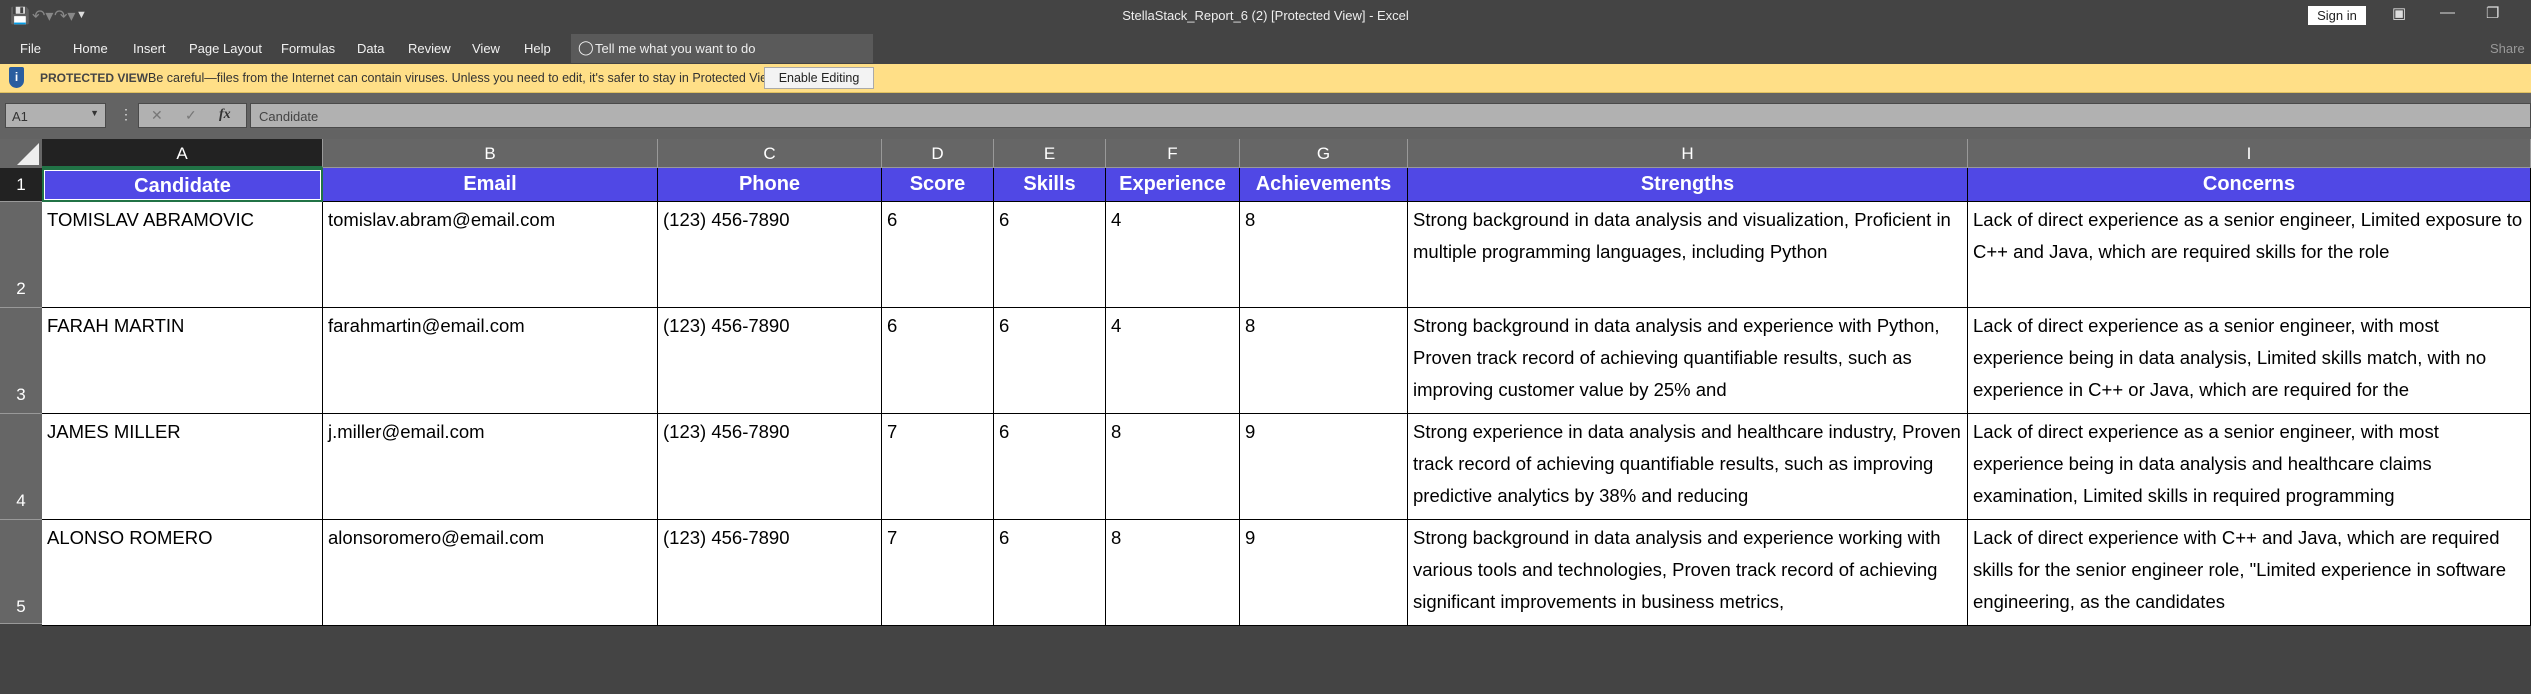  I want to click on cell-e3: 6, so click(1050, 361).